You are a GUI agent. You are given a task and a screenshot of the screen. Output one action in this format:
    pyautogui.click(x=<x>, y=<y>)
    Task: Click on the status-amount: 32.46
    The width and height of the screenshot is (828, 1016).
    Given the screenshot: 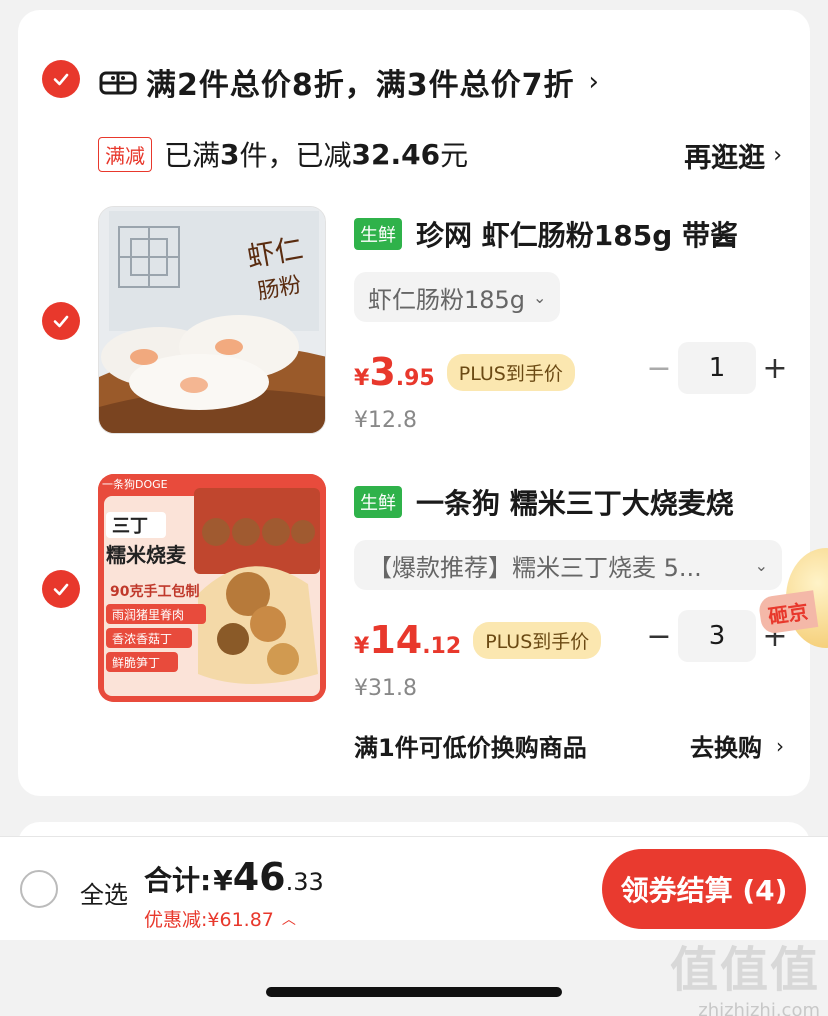 What is the action you would take?
    pyautogui.click(x=396, y=154)
    